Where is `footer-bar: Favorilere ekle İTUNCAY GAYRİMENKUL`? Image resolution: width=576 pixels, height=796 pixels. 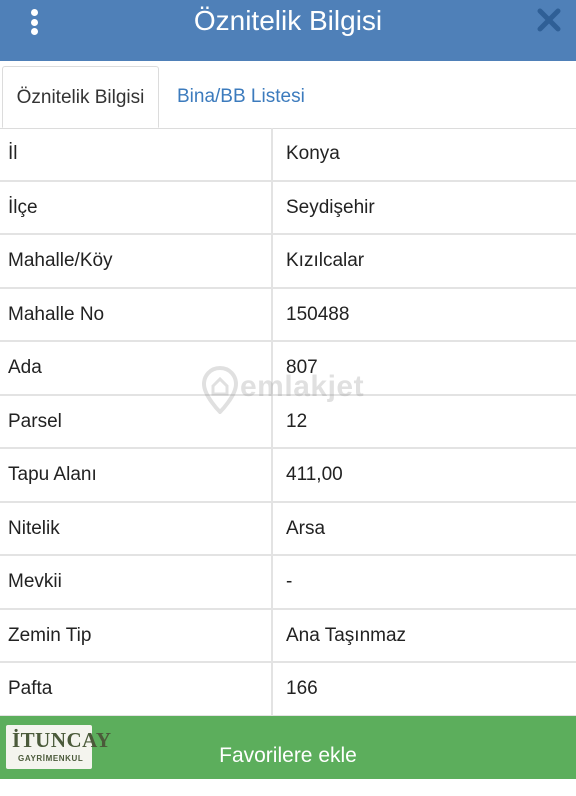
footer-bar: Favorilere ekle İTUNCAY GAYRİMENKUL is located at coordinates (288, 747).